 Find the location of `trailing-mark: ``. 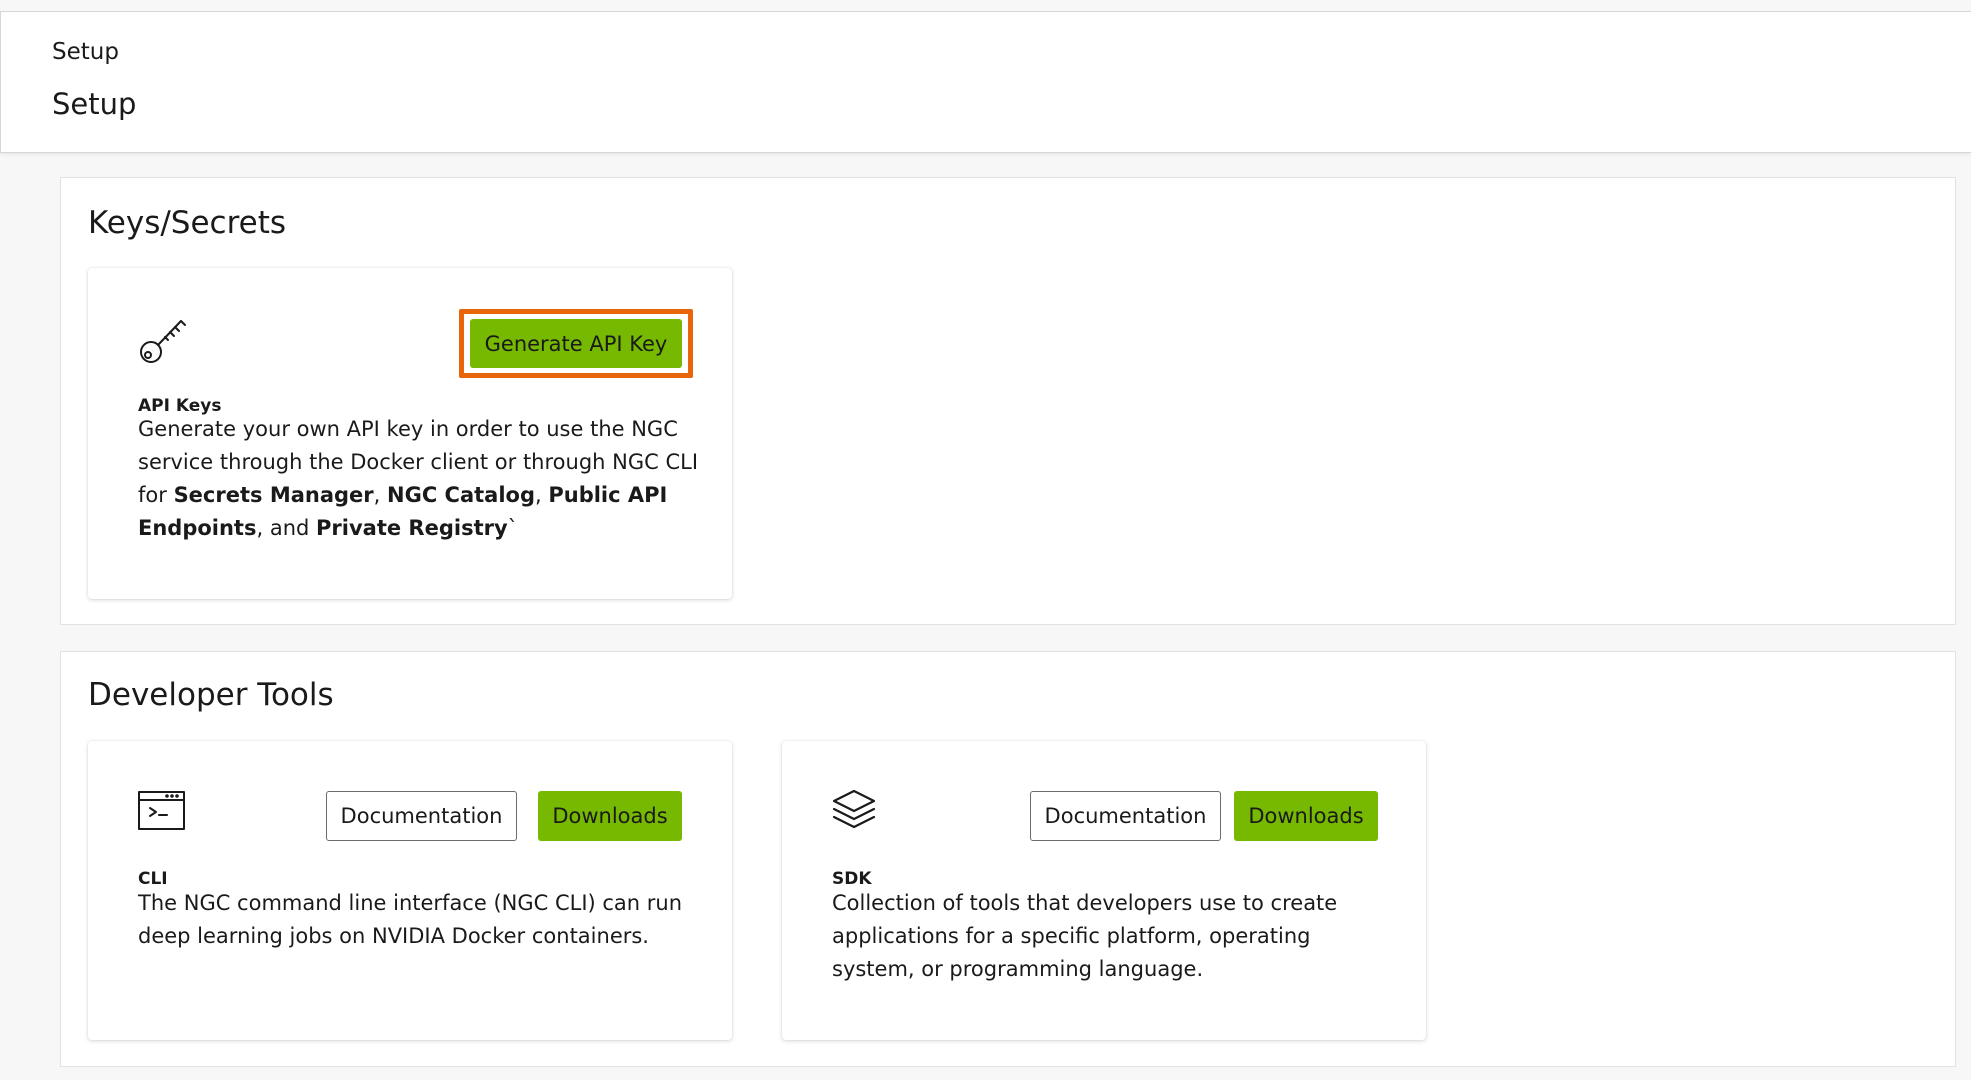

trailing-mark: ` is located at coordinates (513, 528).